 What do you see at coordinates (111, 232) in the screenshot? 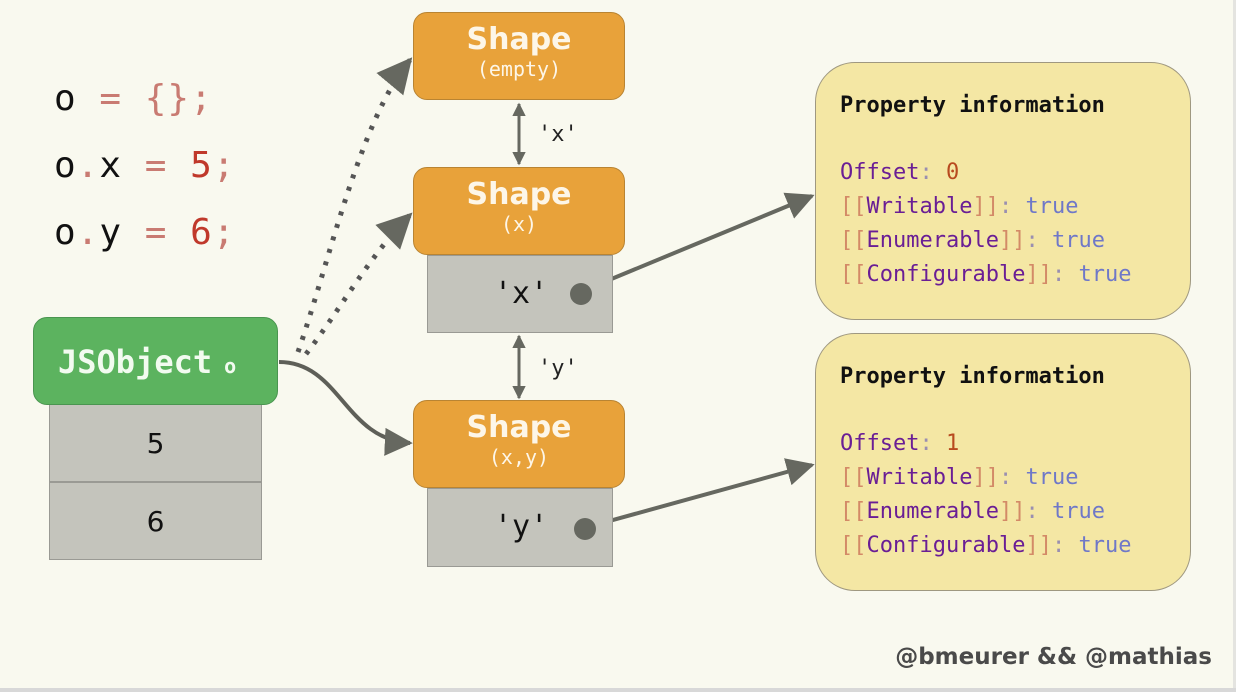
I see `code-prop: y` at bounding box center [111, 232].